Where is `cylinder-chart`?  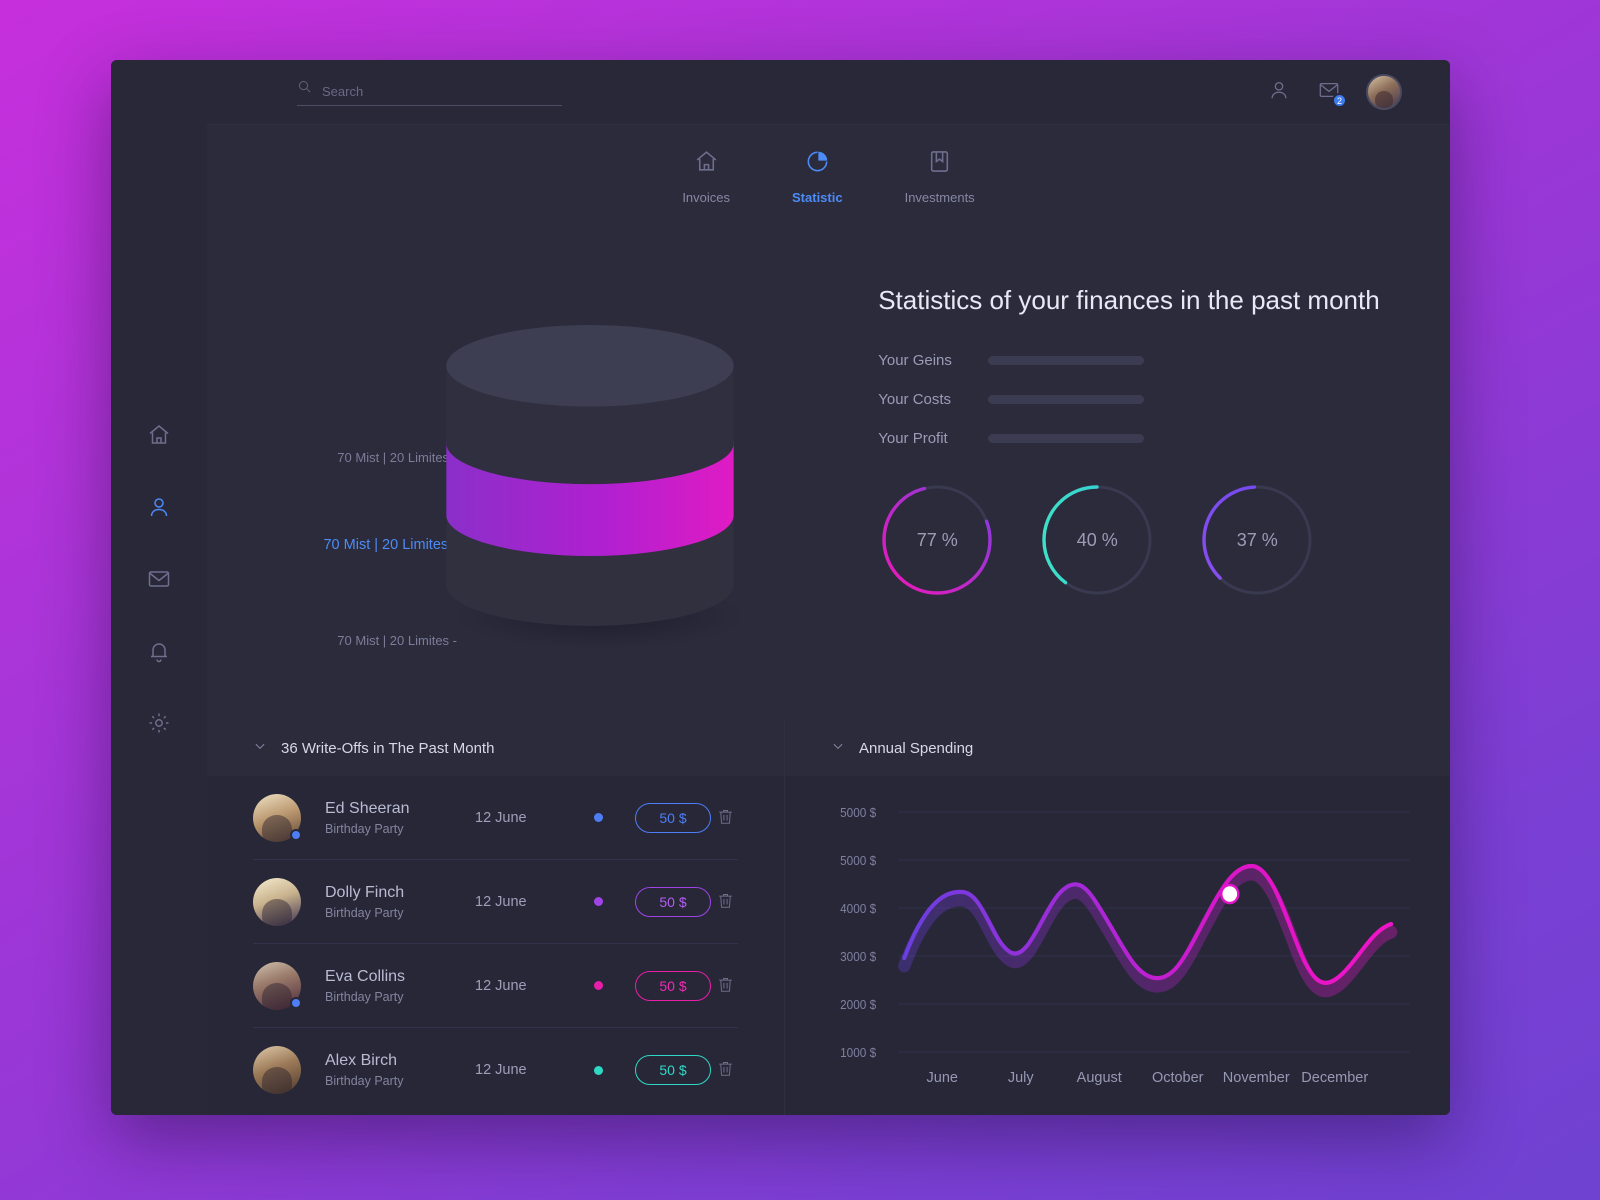 cylinder-chart is located at coordinates (590, 490).